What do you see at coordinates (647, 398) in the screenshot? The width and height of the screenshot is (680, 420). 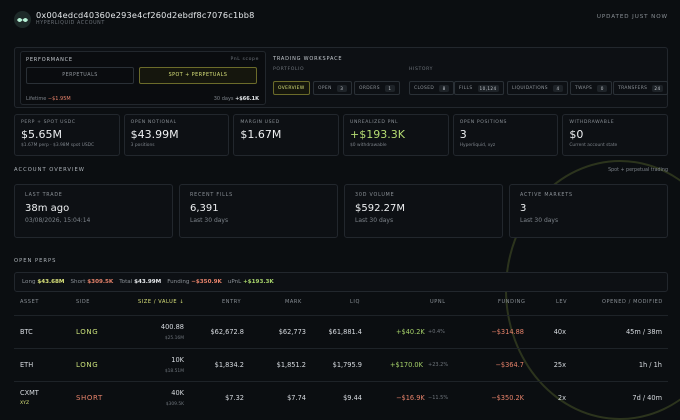 I see `opened-modified: 7d / 40m` at bounding box center [647, 398].